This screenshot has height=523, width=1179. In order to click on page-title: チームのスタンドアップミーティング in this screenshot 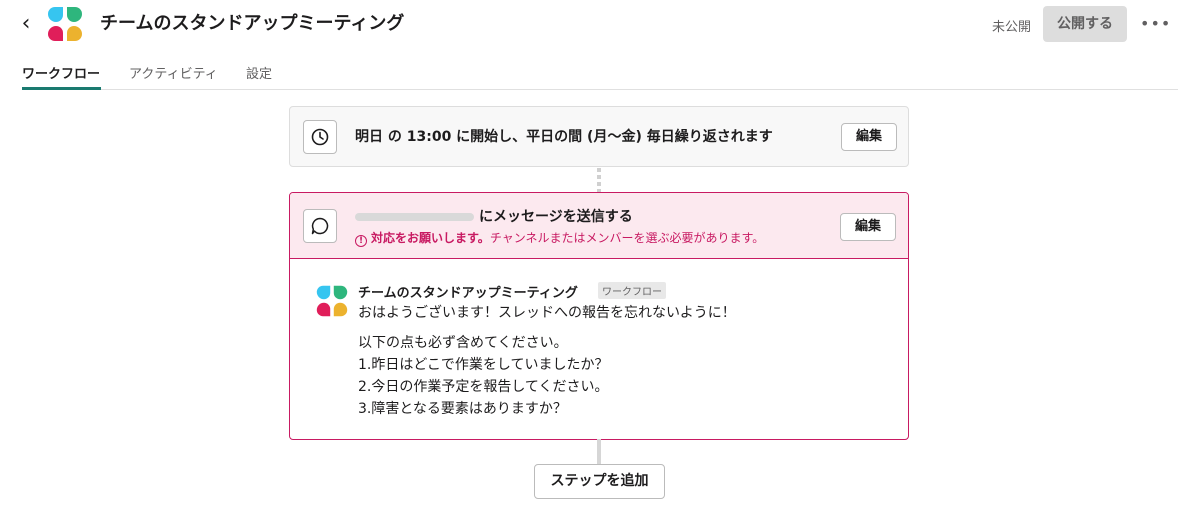, I will do `click(252, 23)`.